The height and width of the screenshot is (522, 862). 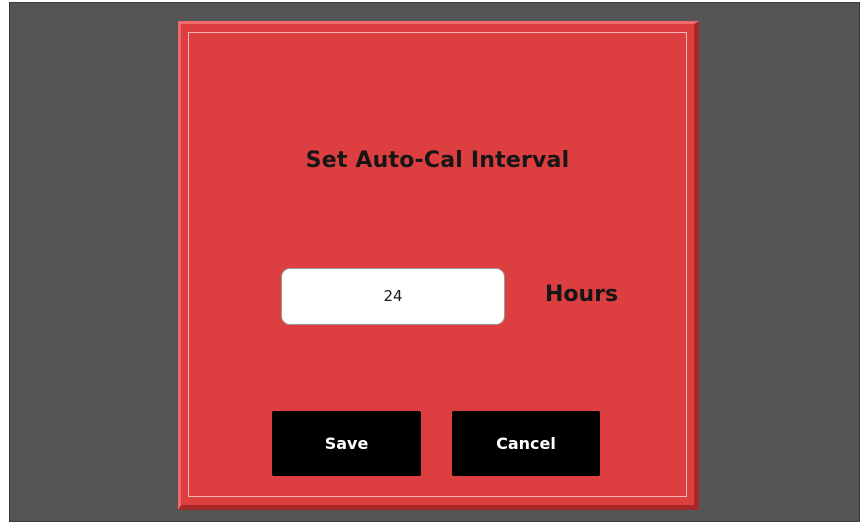 What do you see at coordinates (393, 296) in the screenshot?
I see `interval-hours-input: 24` at bounding box center [393, 296].